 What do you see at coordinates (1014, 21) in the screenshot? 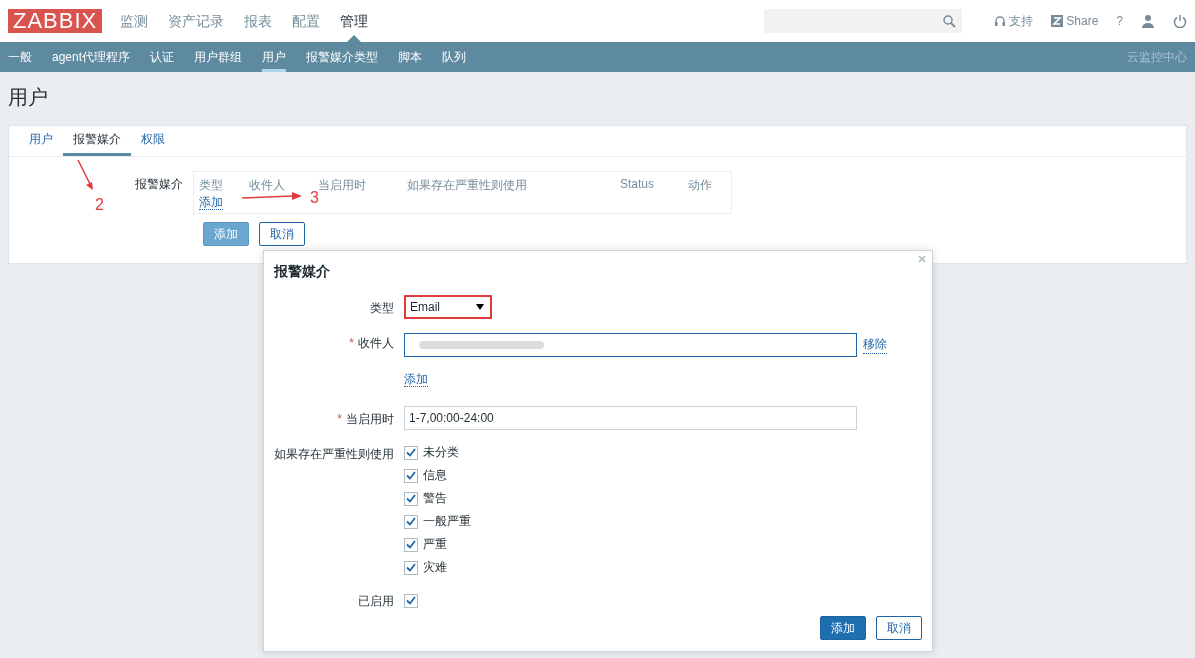
I see `support-link: 支持` at bounding box center [1014, 21].